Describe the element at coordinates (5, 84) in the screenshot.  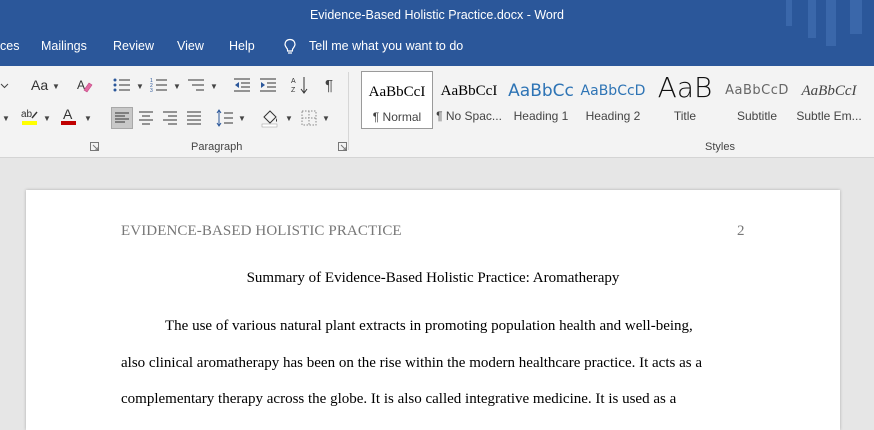
I see `font-size-caret` at that location.